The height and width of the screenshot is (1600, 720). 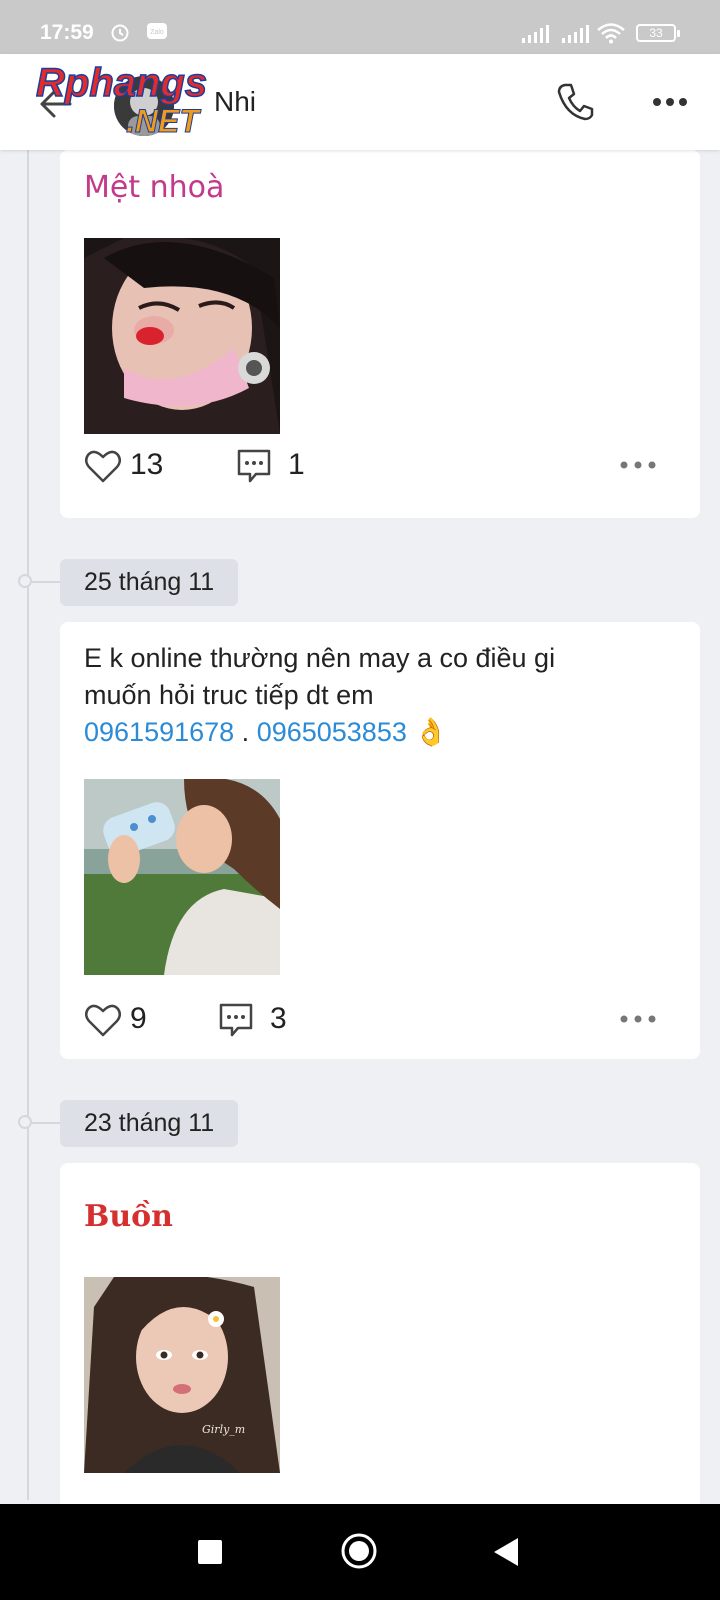 What do you see at coordinates (360, 1124) in the screenshot?
I see `timeline-date-row: 23 tháng 11` at bounding box center [360, 1124].